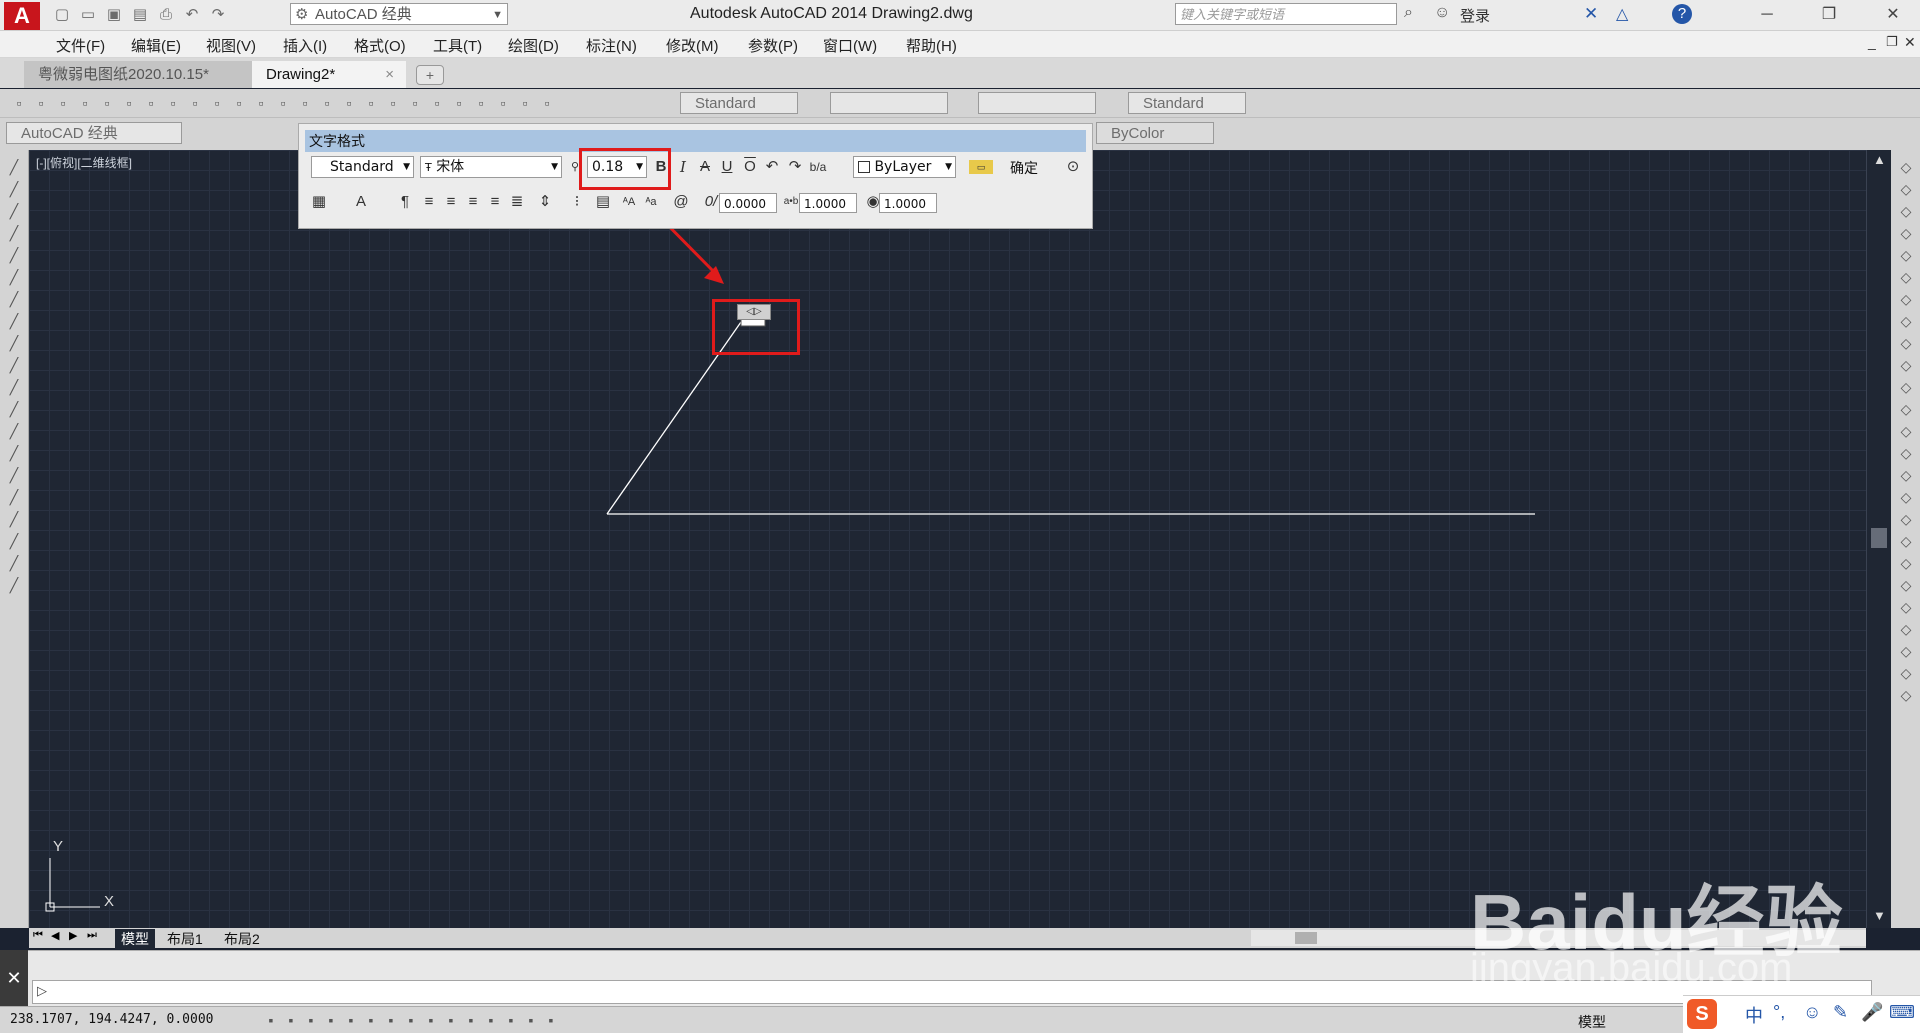 This screenshot has width=1920, height=1033. What do you see at coordinates (389, 74) in the screenshot?
I see `close-icon: ×` at bounding box center [389, 74].